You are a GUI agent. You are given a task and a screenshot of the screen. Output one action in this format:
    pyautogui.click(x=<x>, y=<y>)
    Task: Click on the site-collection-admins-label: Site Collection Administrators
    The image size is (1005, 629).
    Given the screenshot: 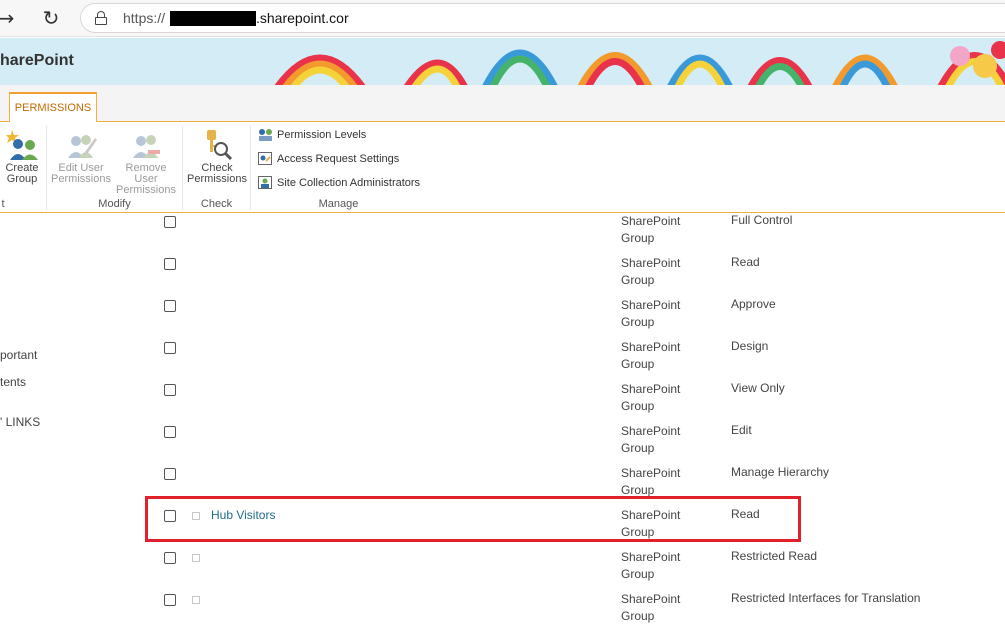 What is the action you would take?
    pyautogui.click(x=349, y=183)
    